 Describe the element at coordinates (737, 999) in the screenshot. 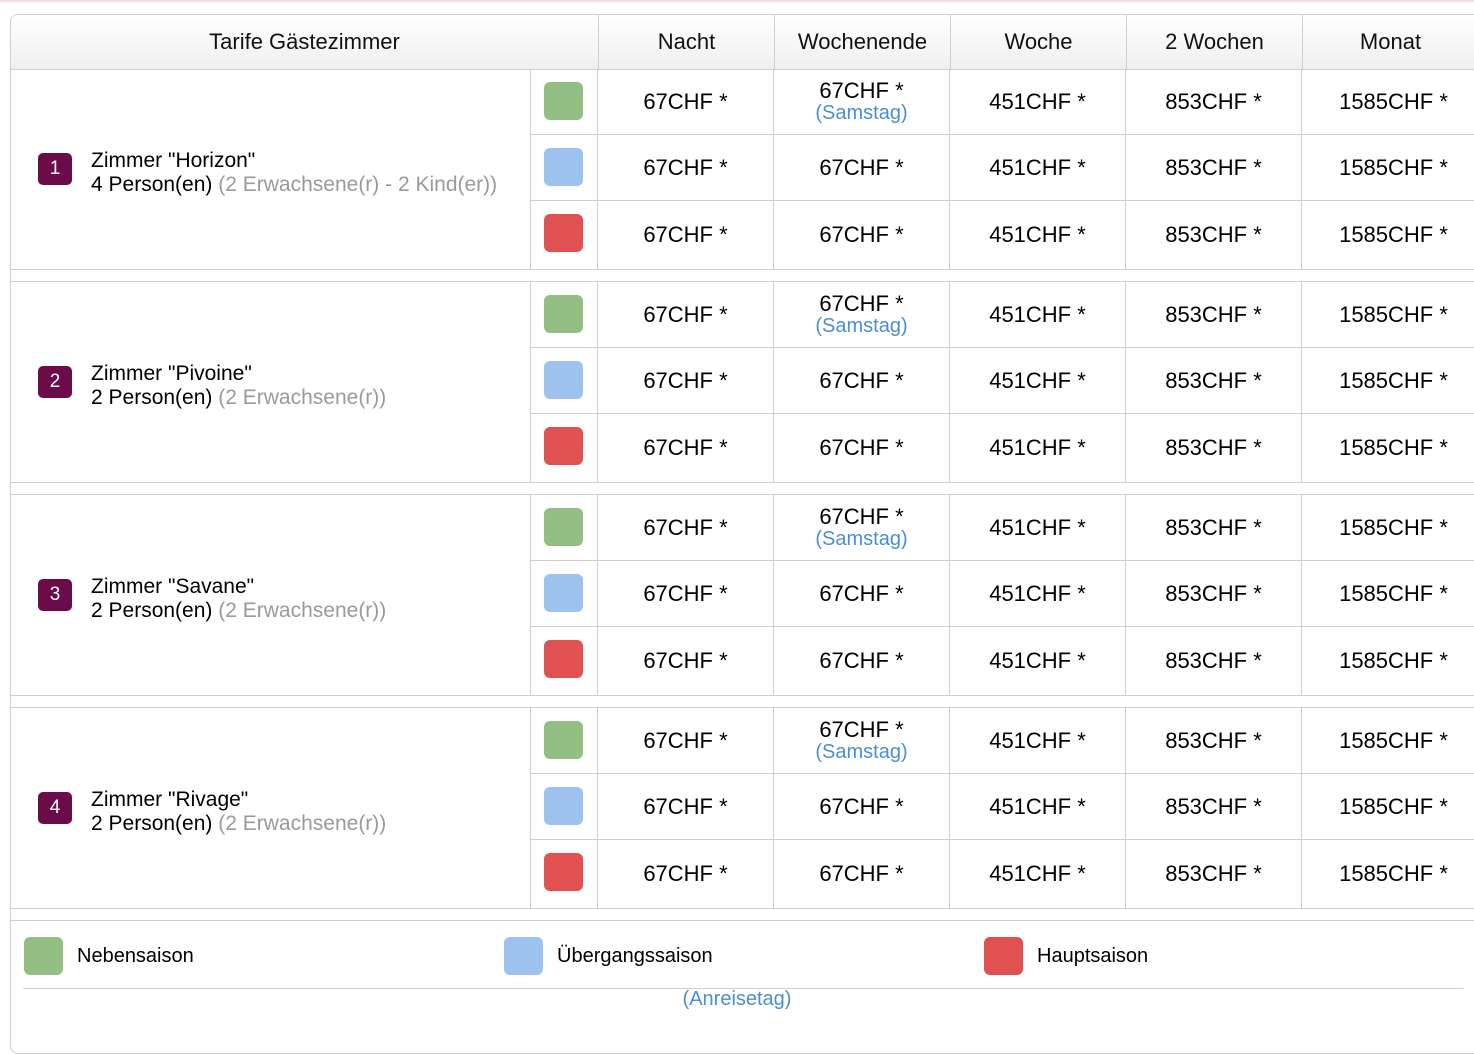

I see `anreisetag-note: (Anreisetag)` at that location.